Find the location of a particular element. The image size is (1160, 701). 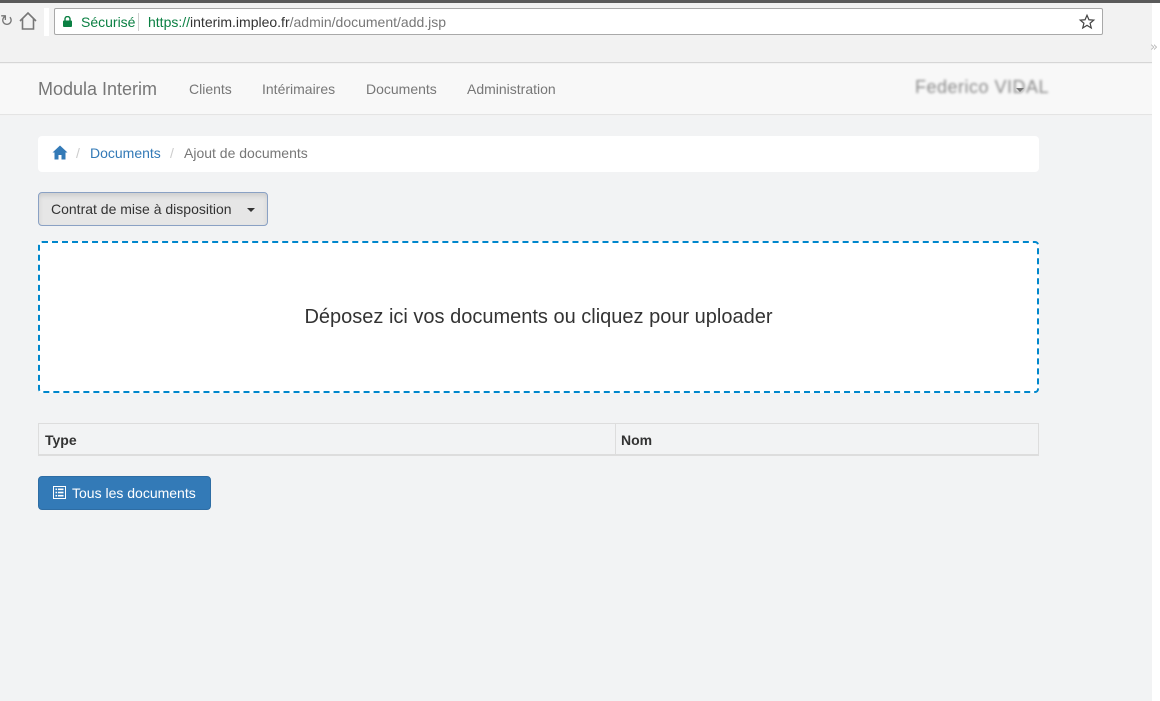

reload-icon: ↻ is located at coordinates (6, 21).